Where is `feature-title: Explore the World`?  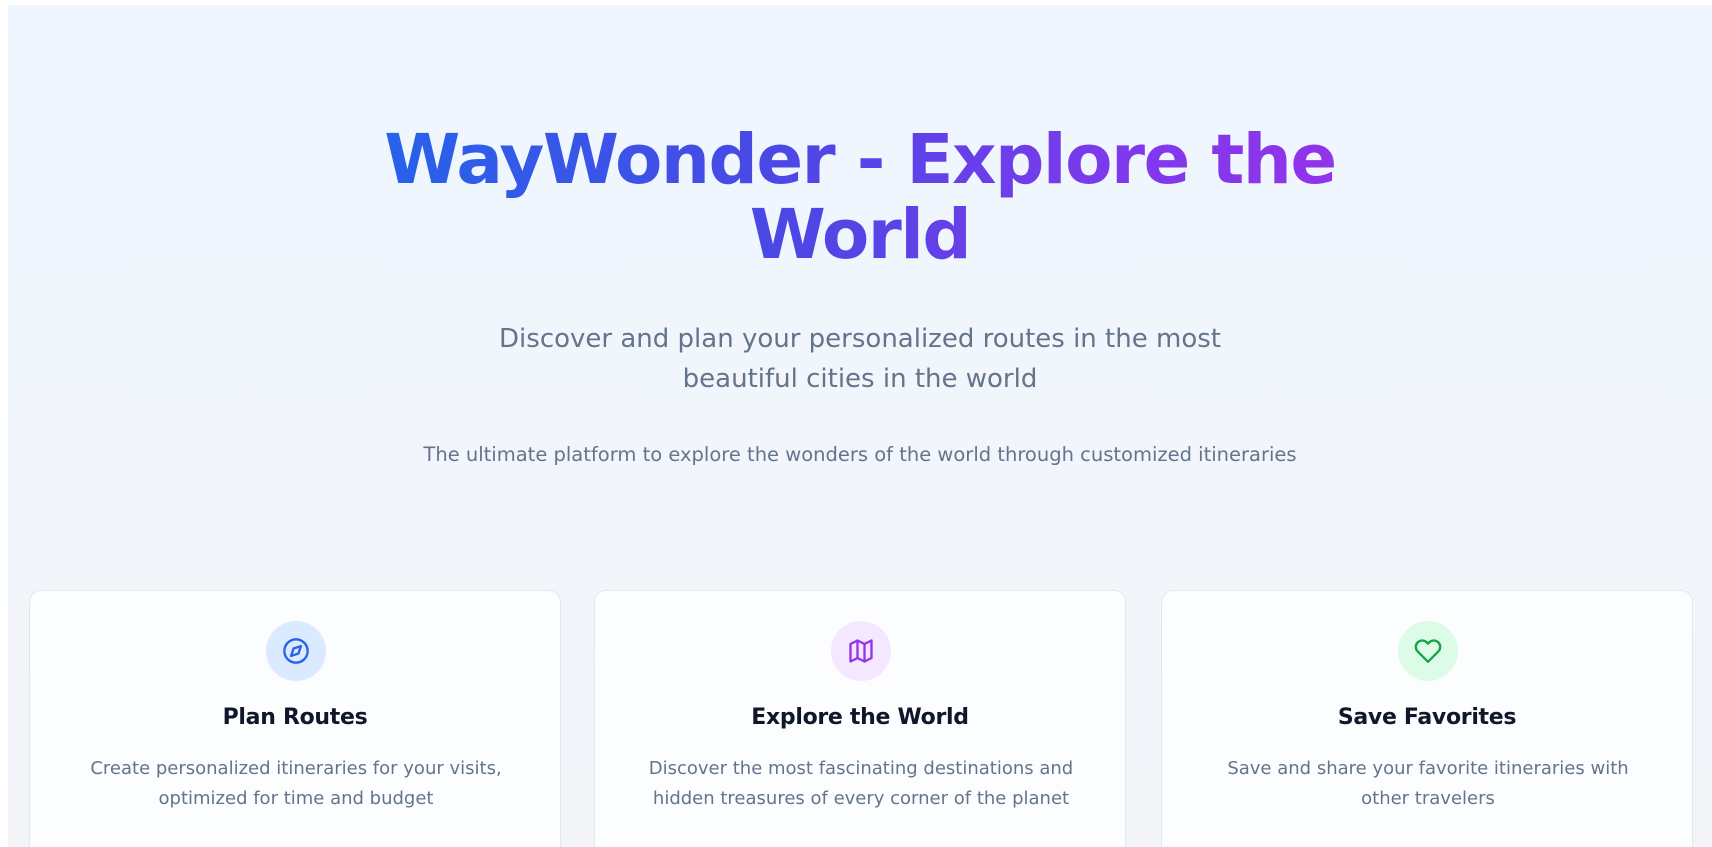
feature-title: Explore the World is located at coordinates (860, 717).